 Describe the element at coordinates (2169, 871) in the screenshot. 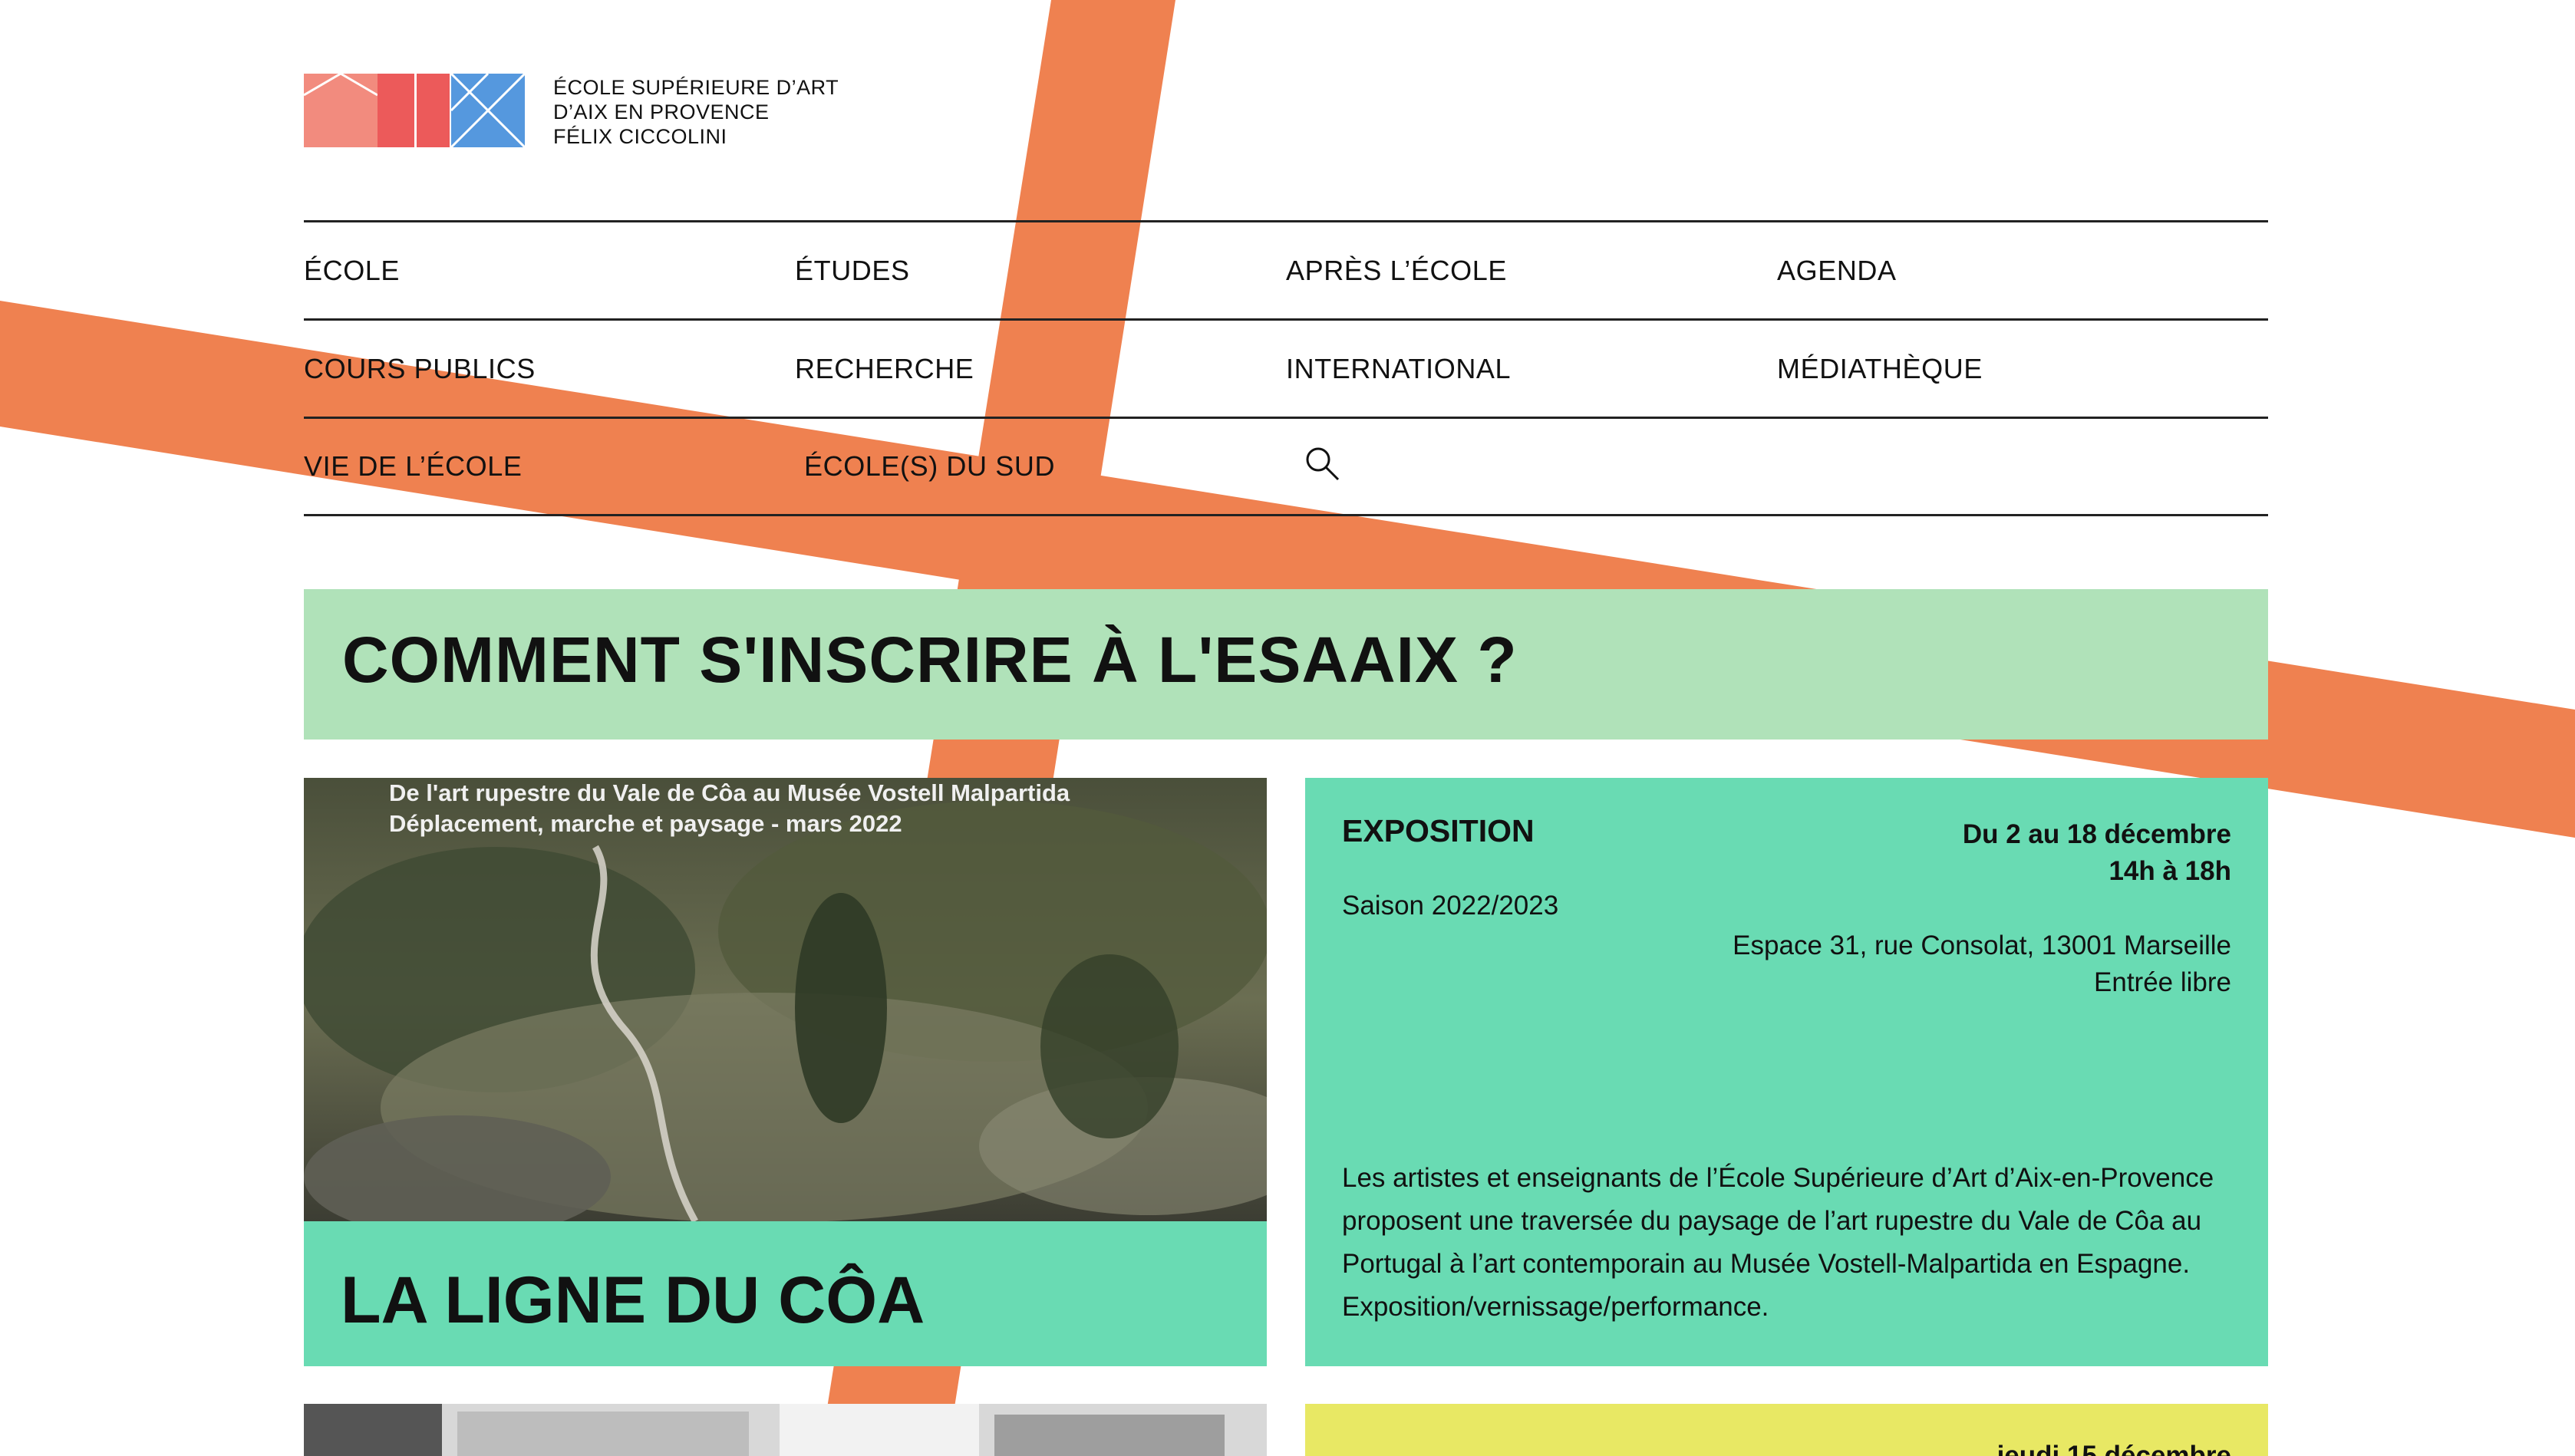

I see `event-hours: 14h à 18h` at that location.